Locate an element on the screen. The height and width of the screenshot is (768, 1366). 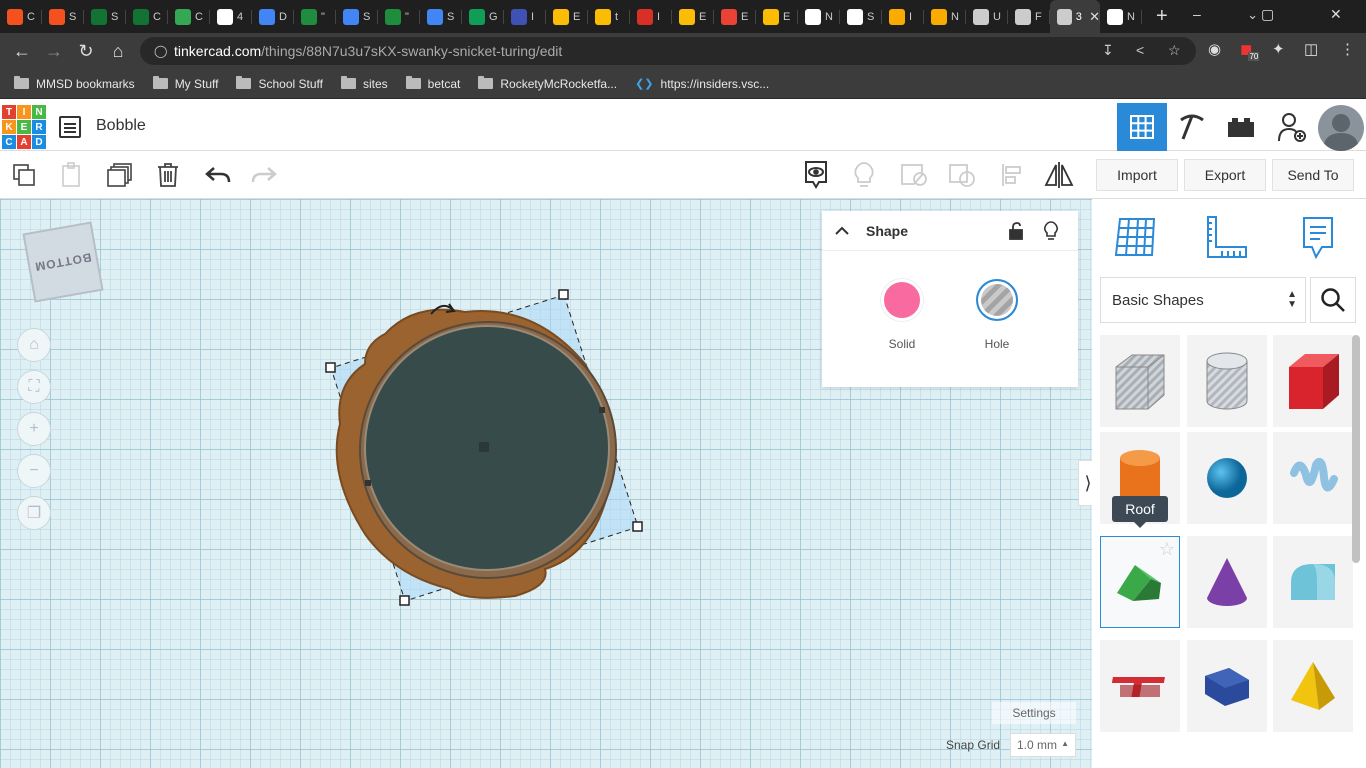
solid-option: Solid is located at coordinates (902, 315).